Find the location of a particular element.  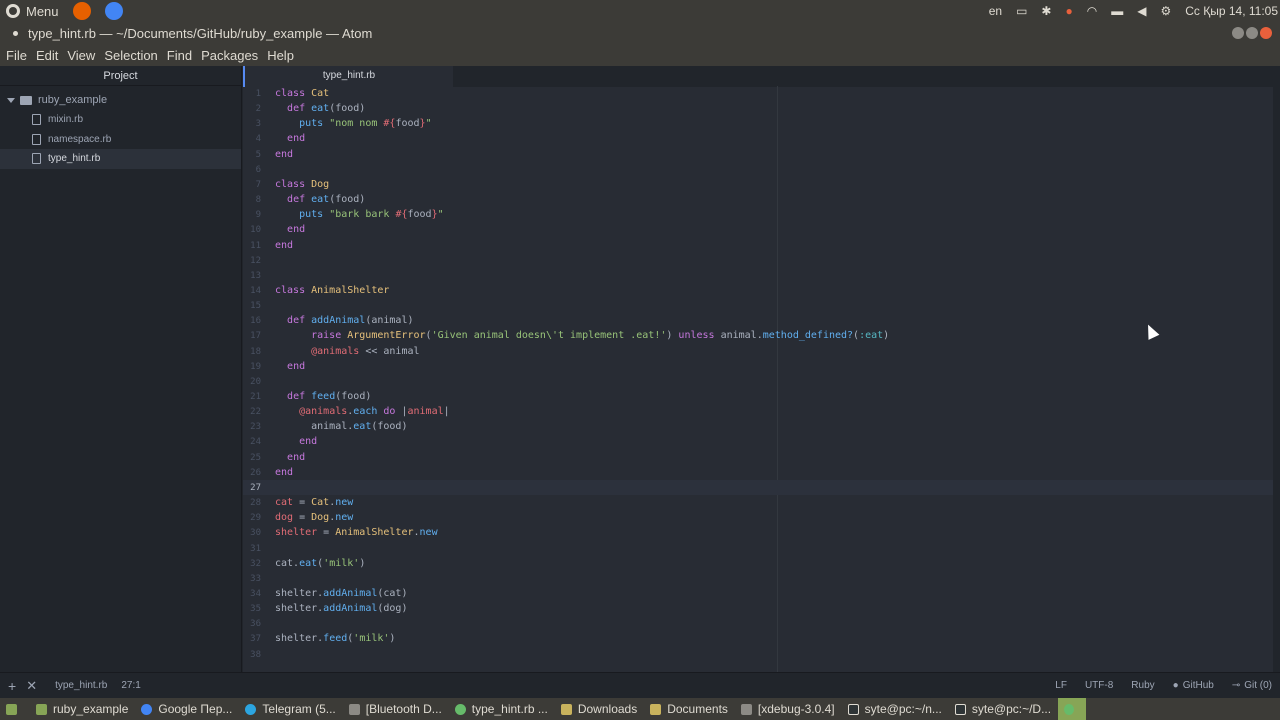

status-github: GitHub is located at coordinates (1198, 685).